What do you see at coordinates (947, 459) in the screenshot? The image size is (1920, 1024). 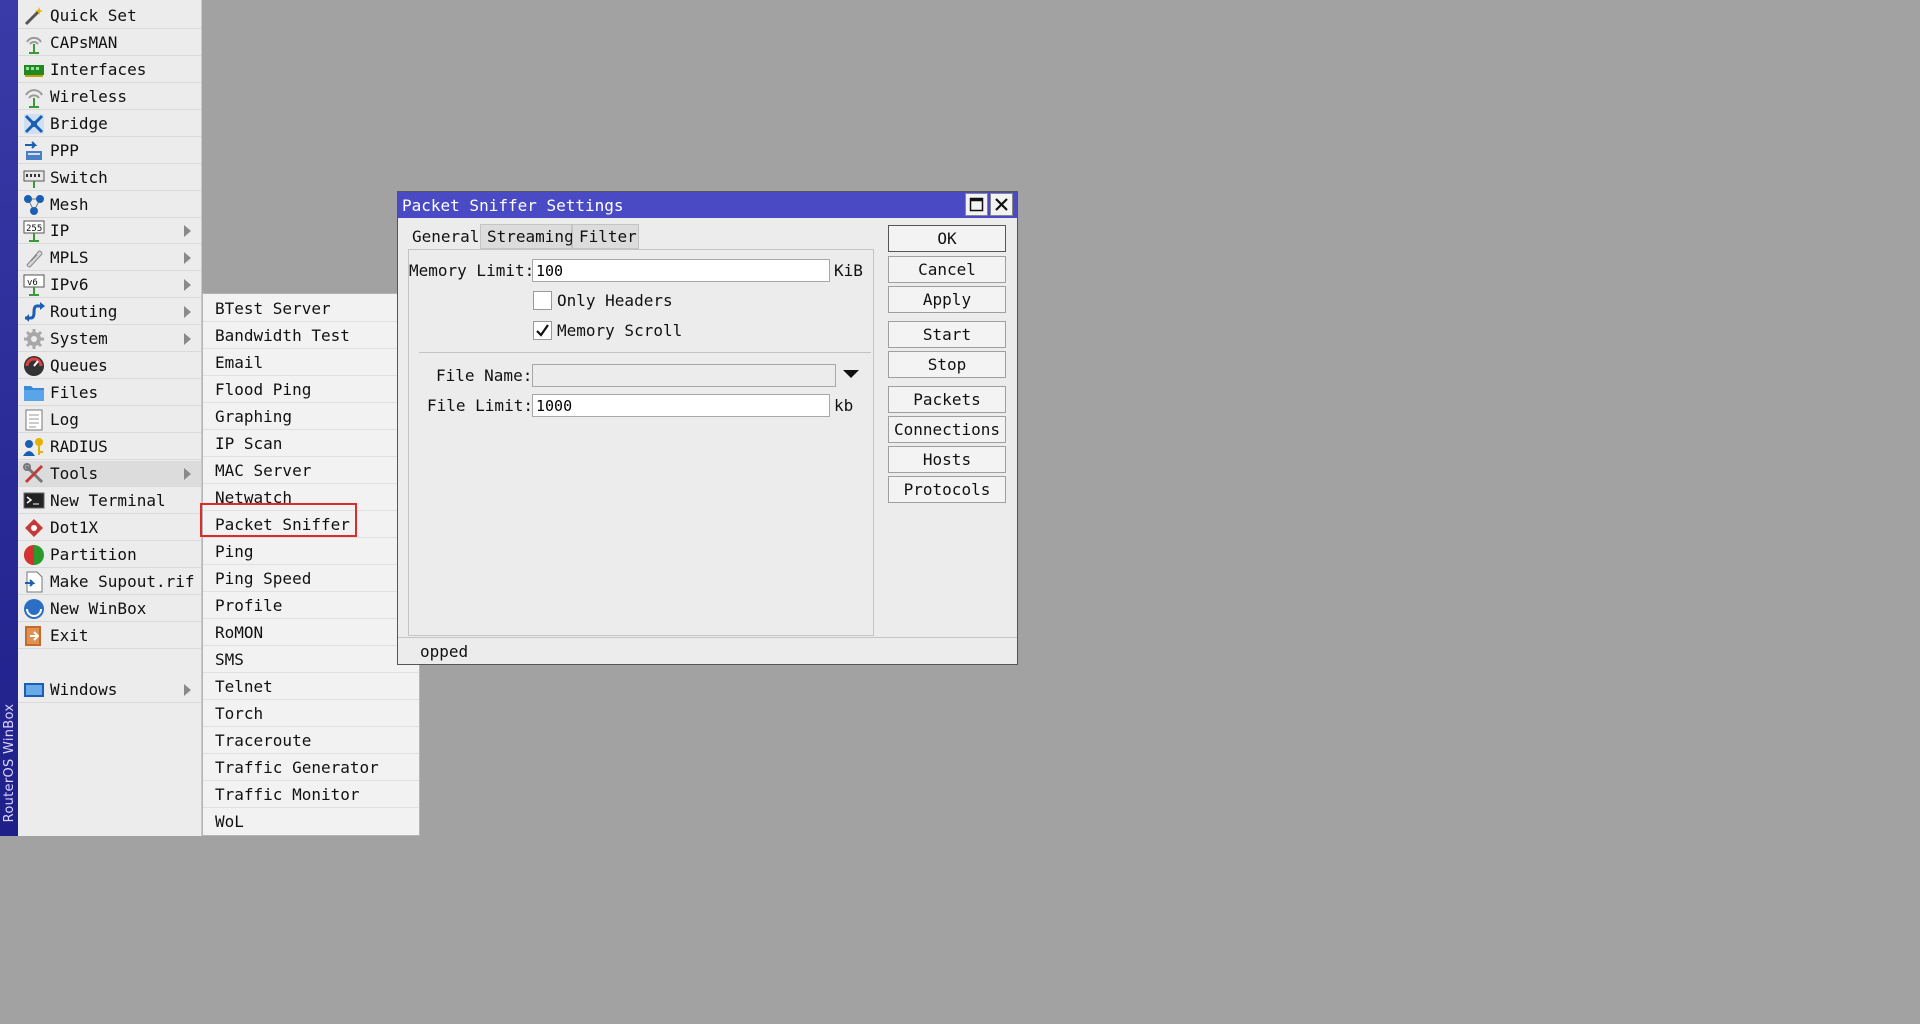 I see `hosts-button: Hosts` at bounding box center [947, 459].